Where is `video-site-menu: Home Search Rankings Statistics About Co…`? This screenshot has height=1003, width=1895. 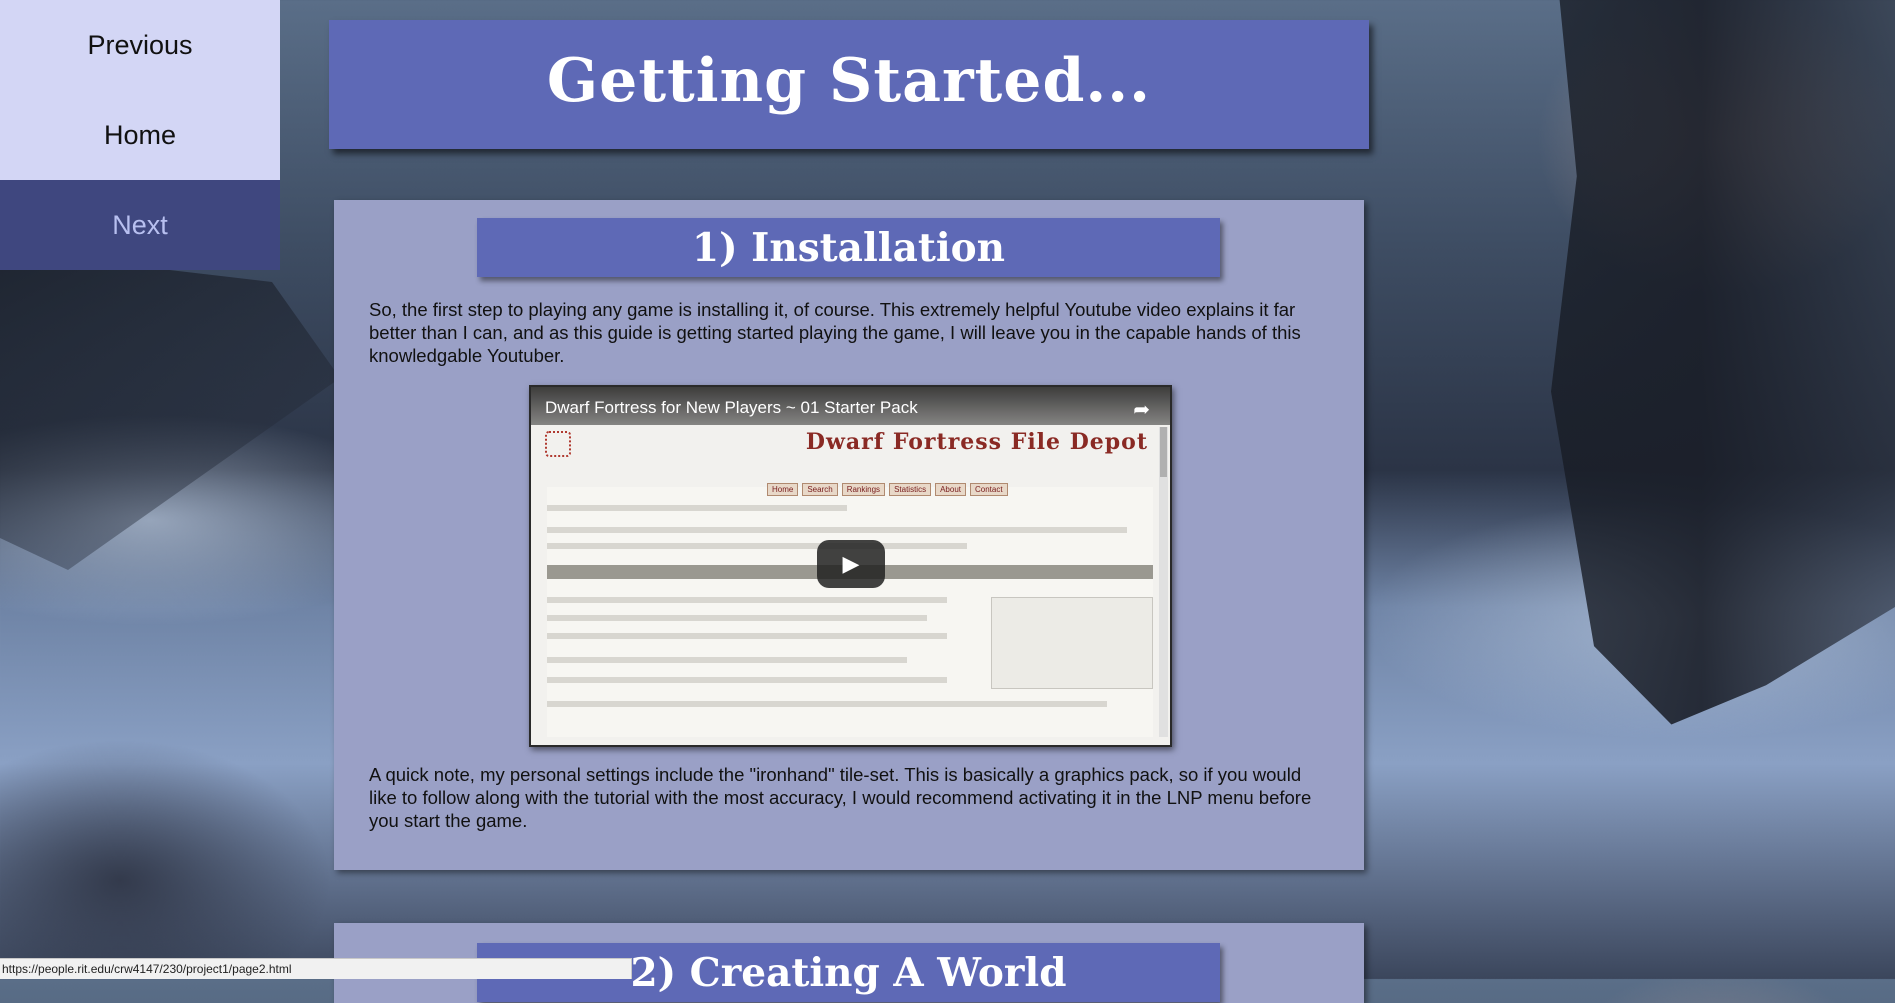
video-site-menu: Home Search Rankings Statistics About Co… is located at coordinates (887, 489).